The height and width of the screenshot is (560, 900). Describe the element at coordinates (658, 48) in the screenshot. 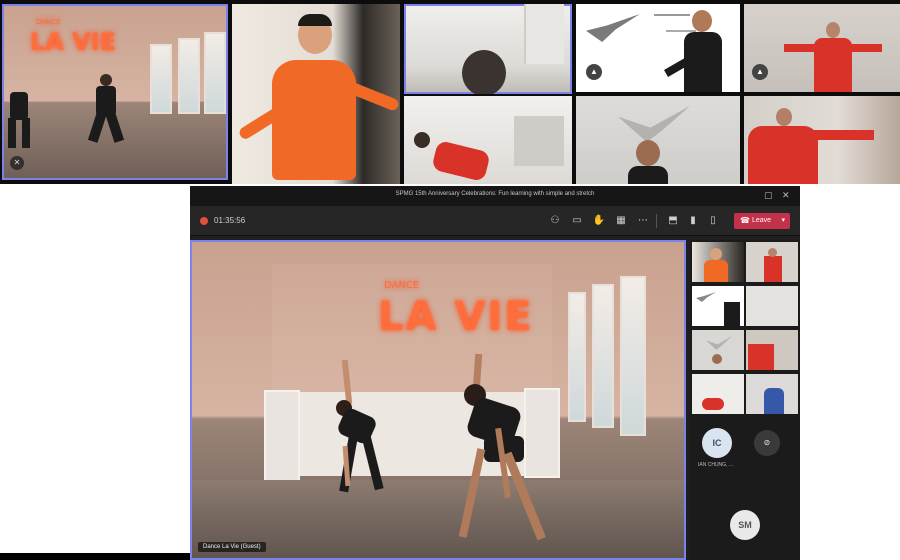

I see `video-tile-logo-man: ▲` at that location.